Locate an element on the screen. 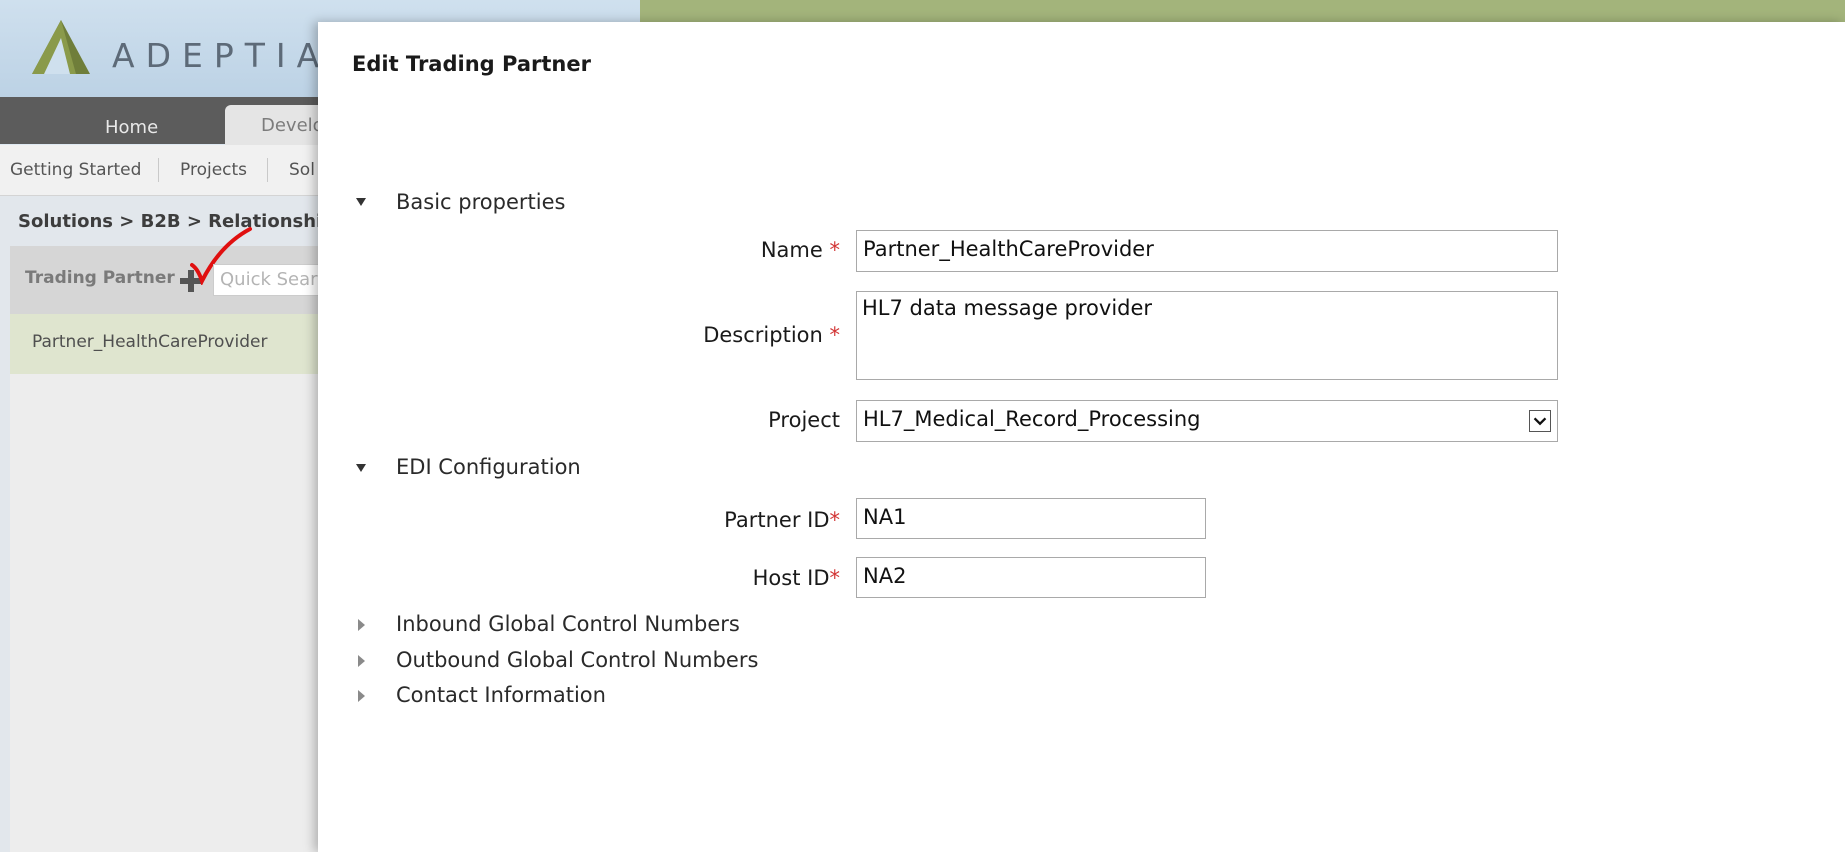 This screenshot has width=1845, height=852. partner-id-field: NA1 is located at coordinates (1031, 518).